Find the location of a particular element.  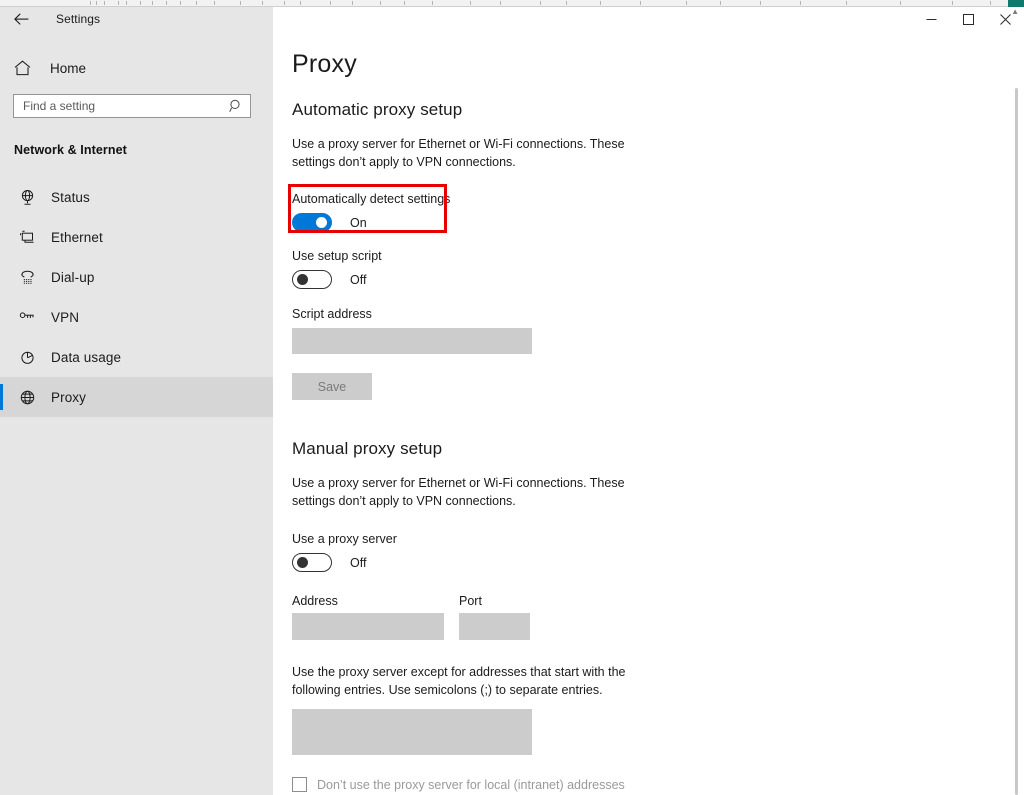

globe-monitor-icon is located at coordinates (27, 197).